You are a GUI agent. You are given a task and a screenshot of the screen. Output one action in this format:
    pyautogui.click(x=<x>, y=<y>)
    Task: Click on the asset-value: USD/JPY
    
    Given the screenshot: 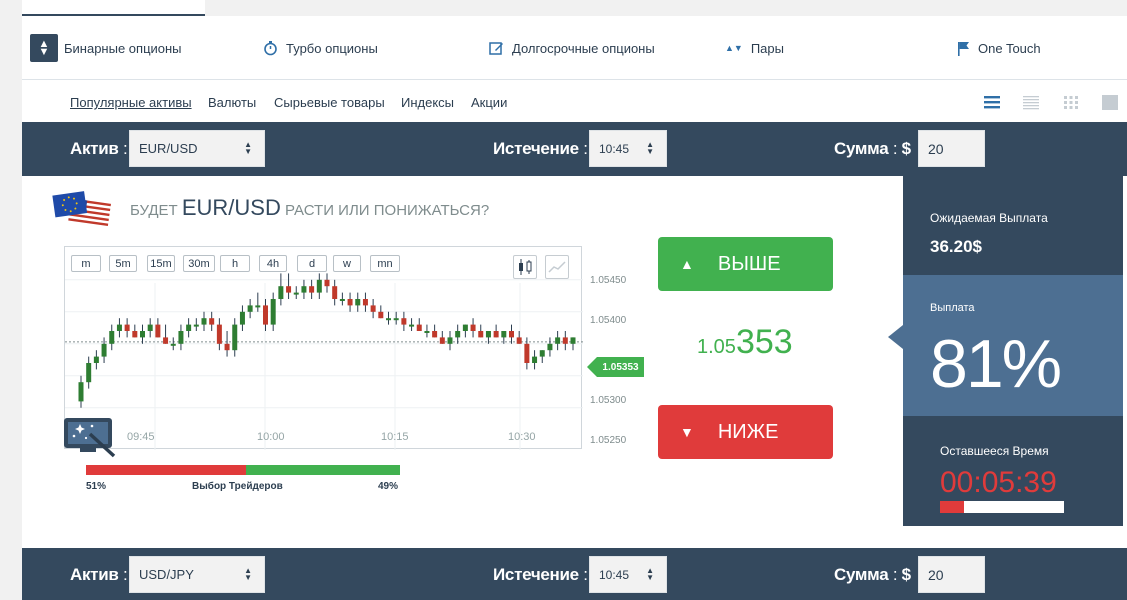 What is the action you would take?
    pyautogui.click(x=166, y=574)
    